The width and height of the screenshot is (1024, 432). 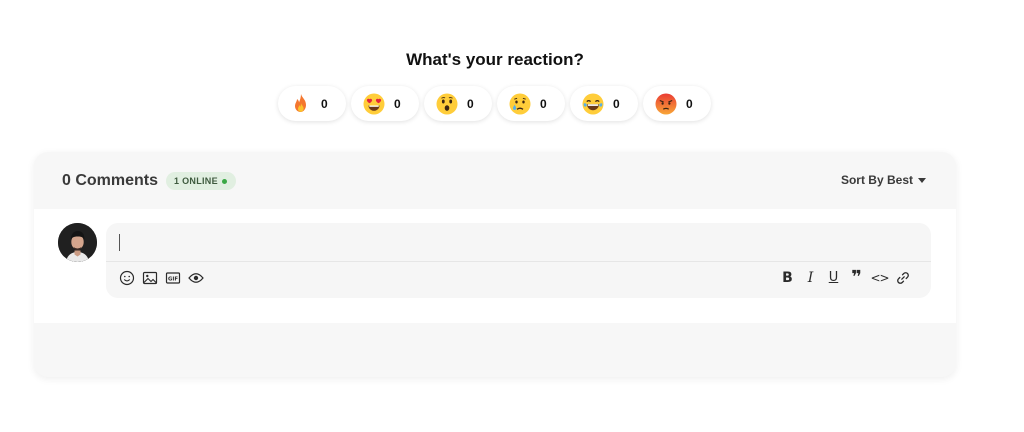 What do you see at coordinates (495, 180) in the screenshot?
I see `comments-header: 0 Comments 1 ONLINE Sort By Best` at bounding box center [495, 180].